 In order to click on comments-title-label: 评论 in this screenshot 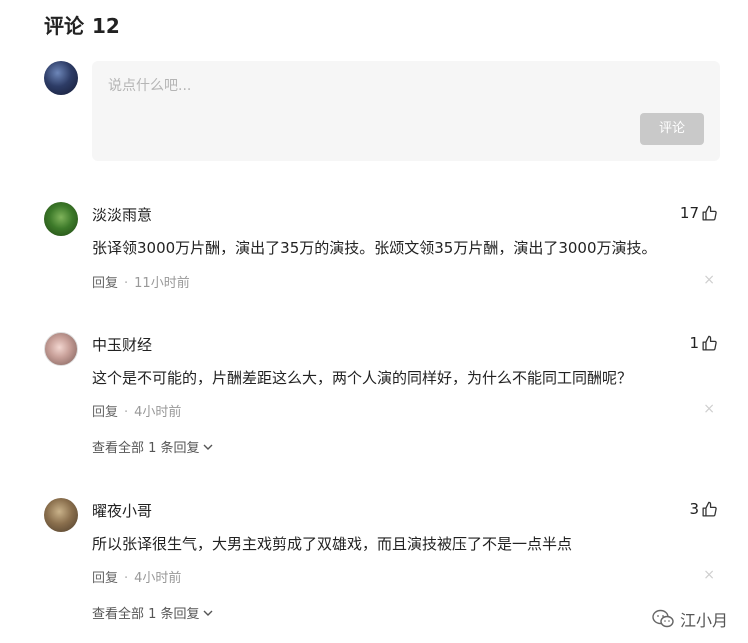, I will do `click(64, 26)`.